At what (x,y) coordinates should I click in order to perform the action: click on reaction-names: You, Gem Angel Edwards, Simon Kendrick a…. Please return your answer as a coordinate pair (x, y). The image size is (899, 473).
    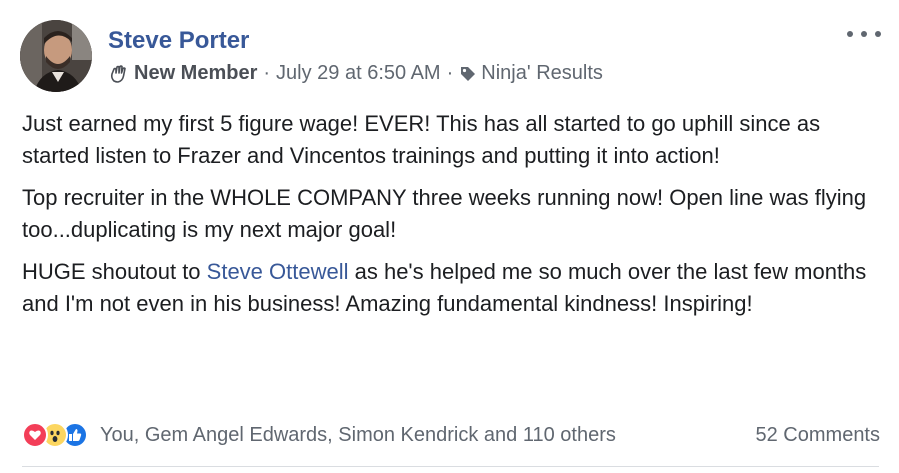
    Looking at the image, I should click on (358, 435).